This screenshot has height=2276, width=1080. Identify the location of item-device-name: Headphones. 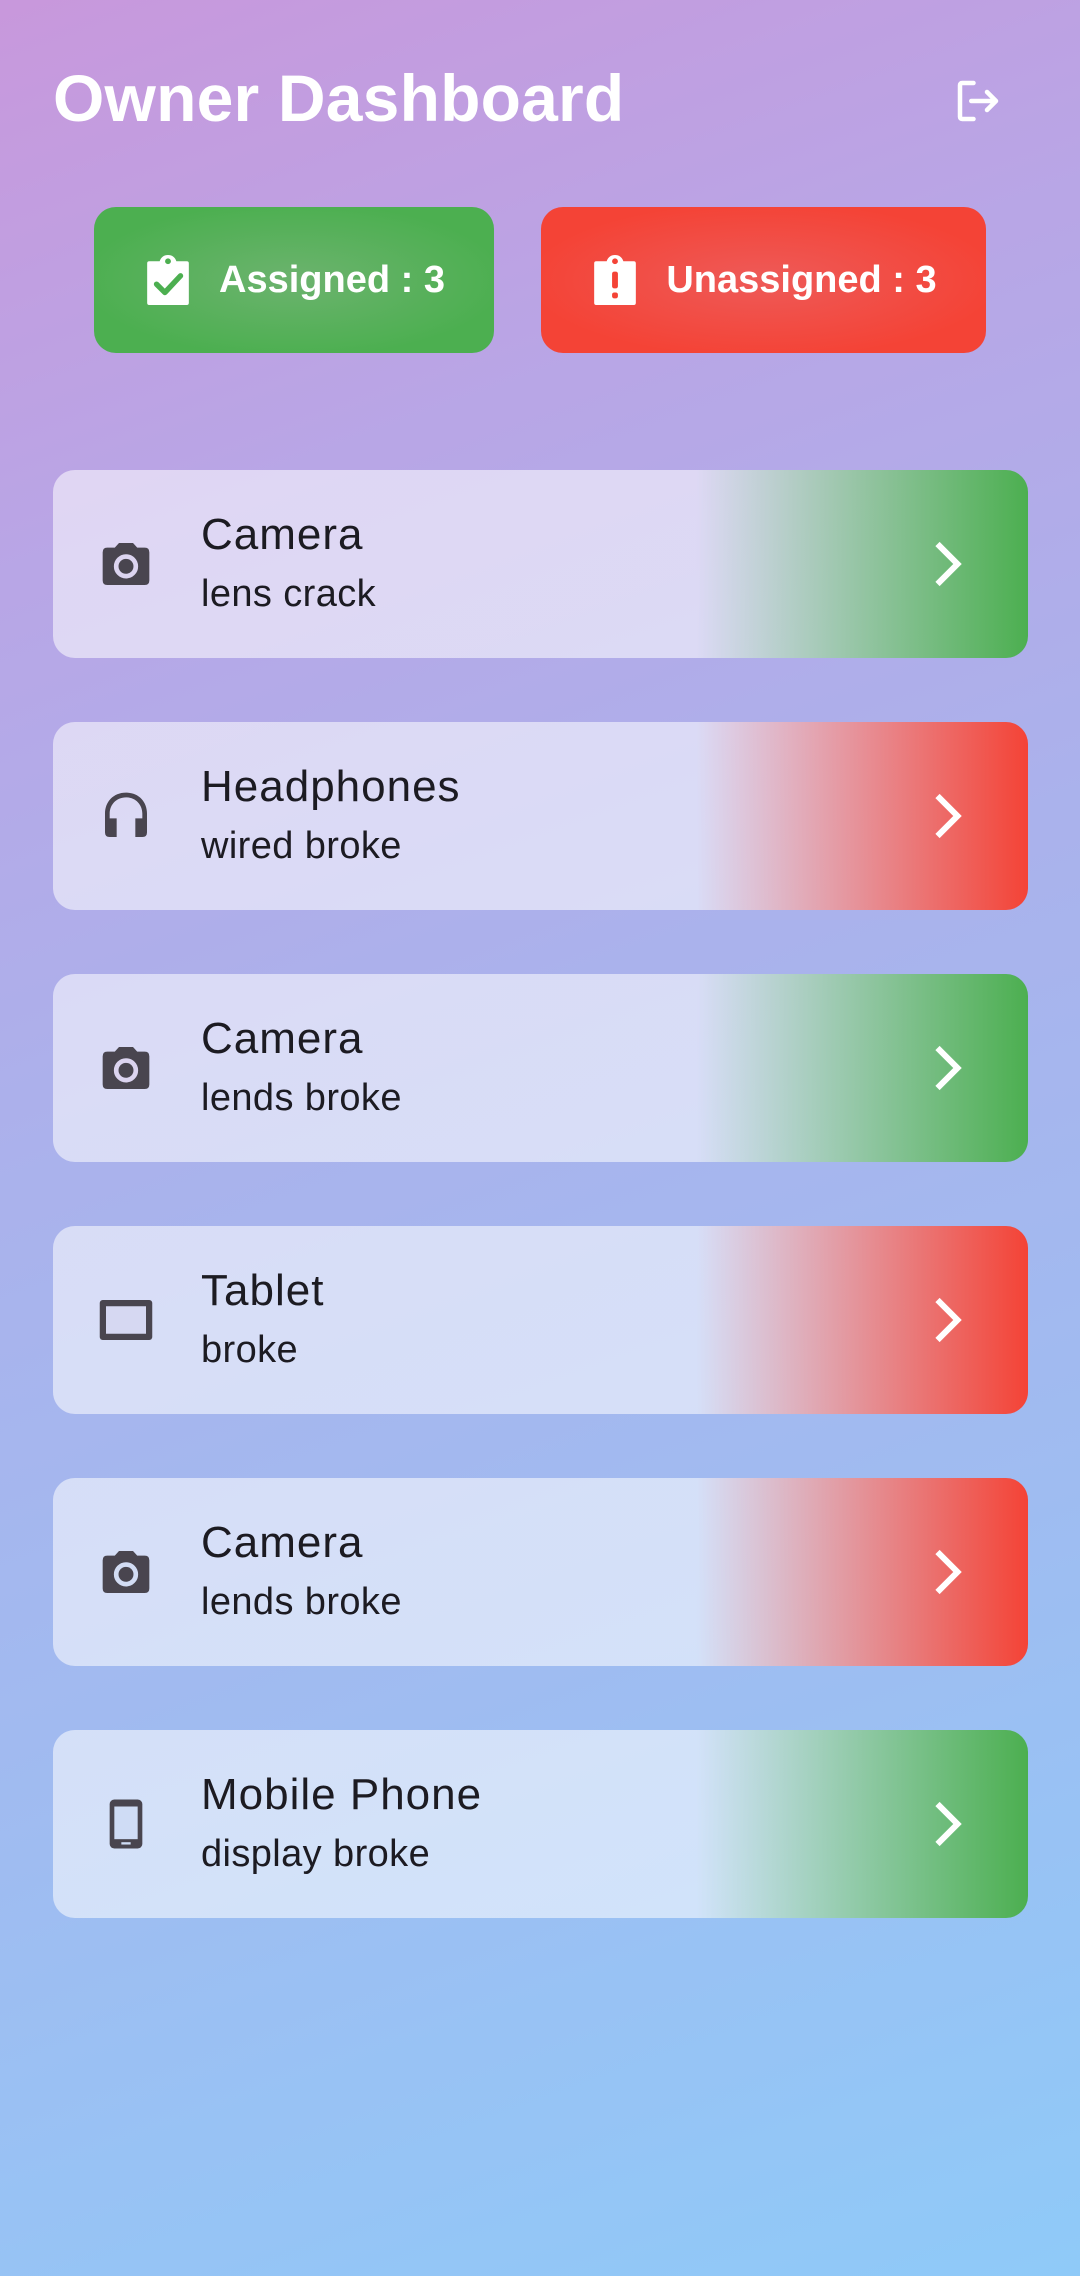
(331, 786).